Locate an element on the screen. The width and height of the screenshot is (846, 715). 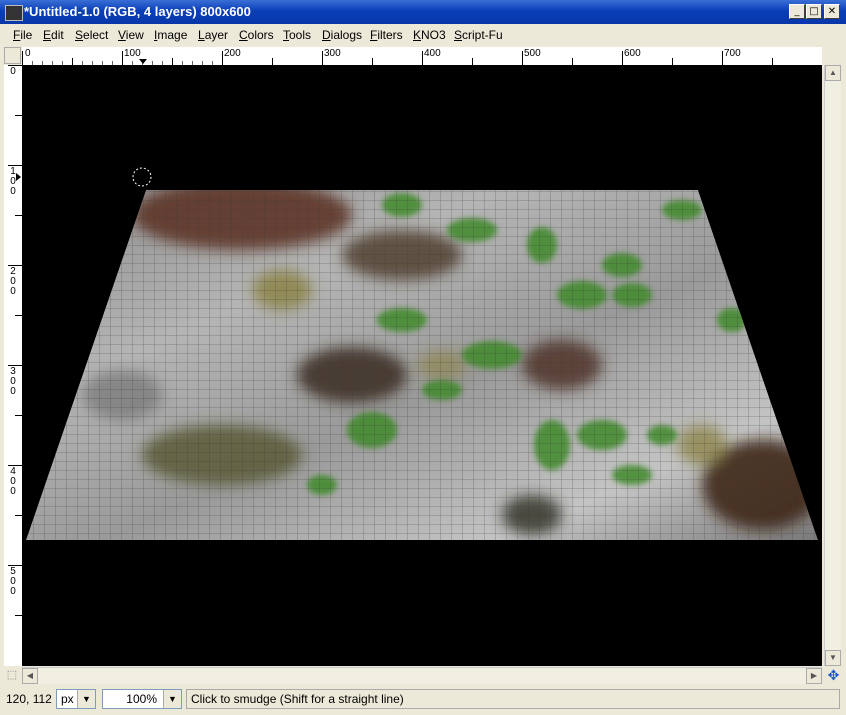
menu-edit: Edit is located at coordinates (53, 36).